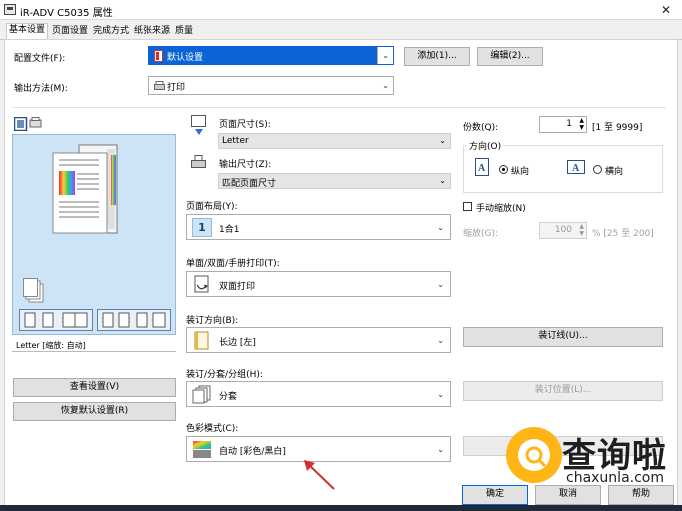 The height and width of the screenshot is (511, 682). Describe the element at coordinates (563, 169) in the screenshot. I see `orientation-group` at that location.